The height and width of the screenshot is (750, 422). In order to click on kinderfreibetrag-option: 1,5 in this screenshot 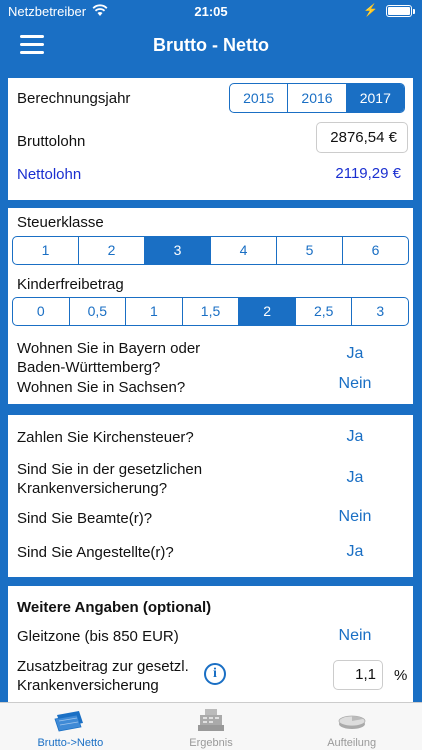, I will do `click(210, 311)`.